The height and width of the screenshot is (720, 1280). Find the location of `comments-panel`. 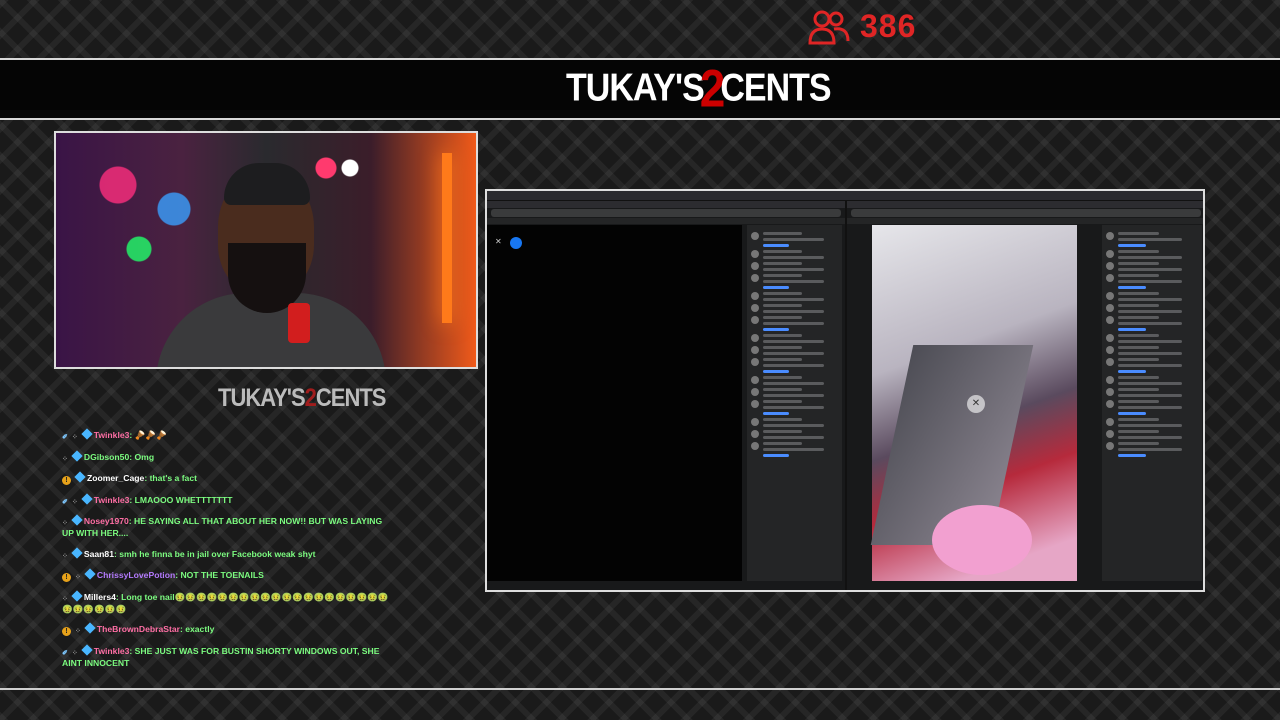

comments-panel is located at coordinates (794, 403).